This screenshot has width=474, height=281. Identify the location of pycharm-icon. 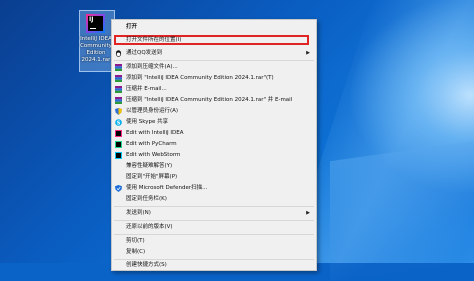
(118, 144).